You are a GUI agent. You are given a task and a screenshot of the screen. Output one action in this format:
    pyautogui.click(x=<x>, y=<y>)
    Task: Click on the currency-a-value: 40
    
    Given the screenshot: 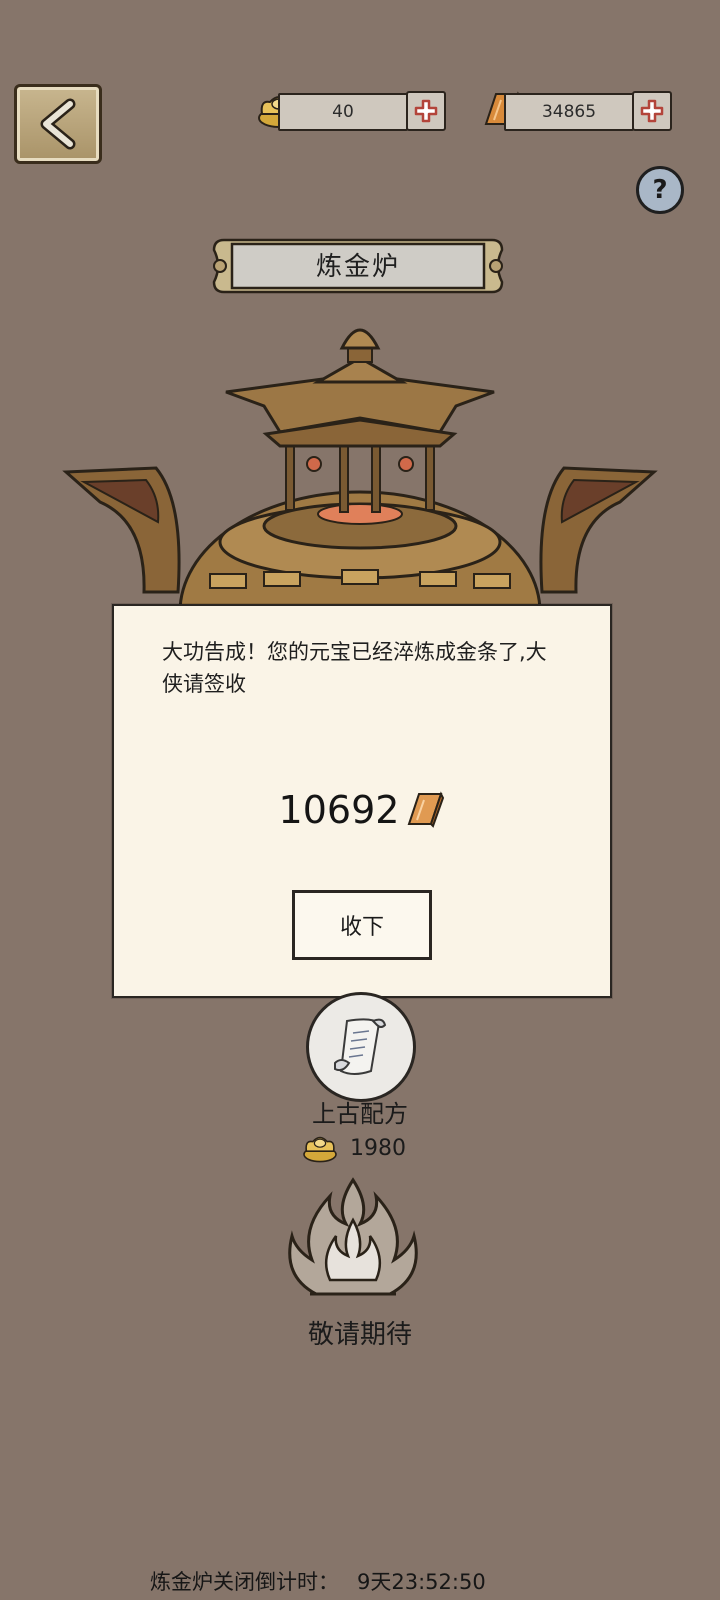 What is the action you would take?
    pyautogui.click(x=343, y=112)
    